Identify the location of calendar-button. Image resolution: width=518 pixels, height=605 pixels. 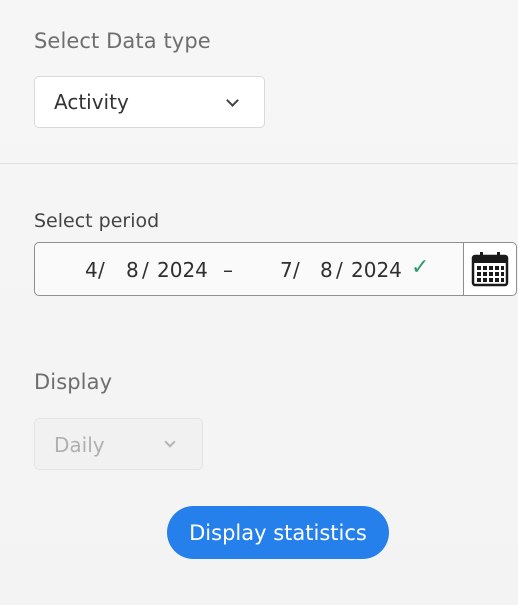
(489, 268).